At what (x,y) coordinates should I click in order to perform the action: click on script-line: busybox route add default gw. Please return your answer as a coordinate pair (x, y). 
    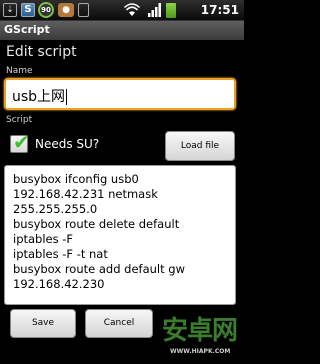
    Looking at the image, I should click on (99, 269).